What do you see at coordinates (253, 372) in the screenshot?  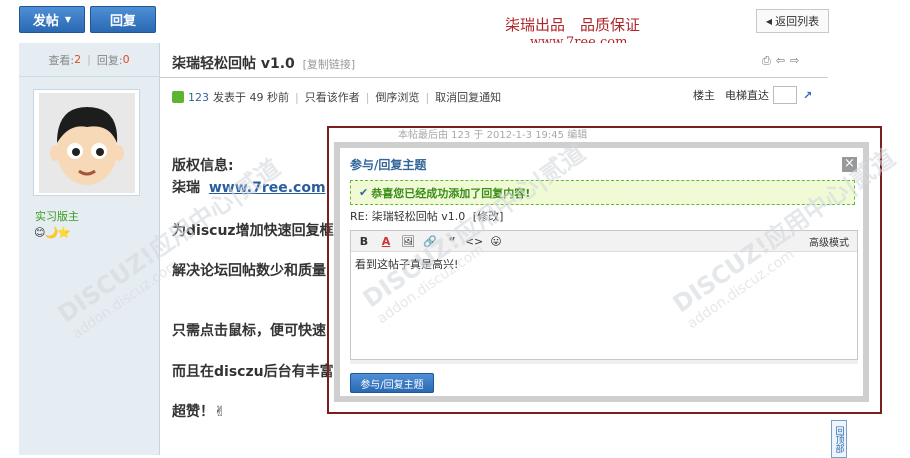 I see `body-line-4: 而且在disczu后台有丰富` at bounding box center [253, 372].